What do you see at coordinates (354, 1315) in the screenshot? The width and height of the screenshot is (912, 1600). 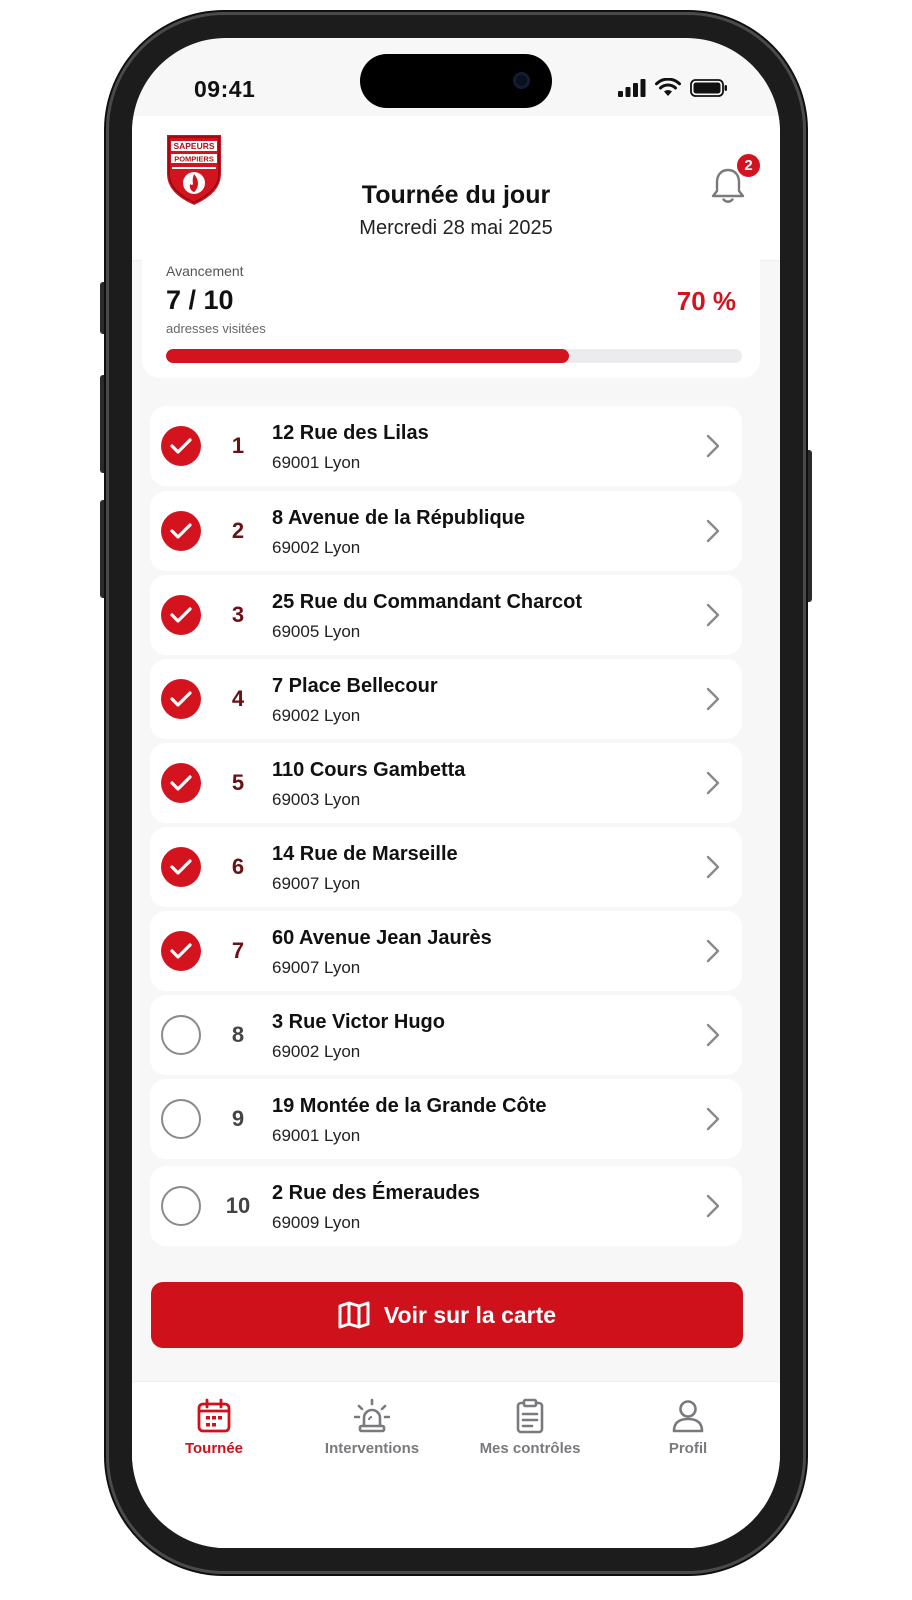 I see `map-icon` at bounding box center [354, 1315].